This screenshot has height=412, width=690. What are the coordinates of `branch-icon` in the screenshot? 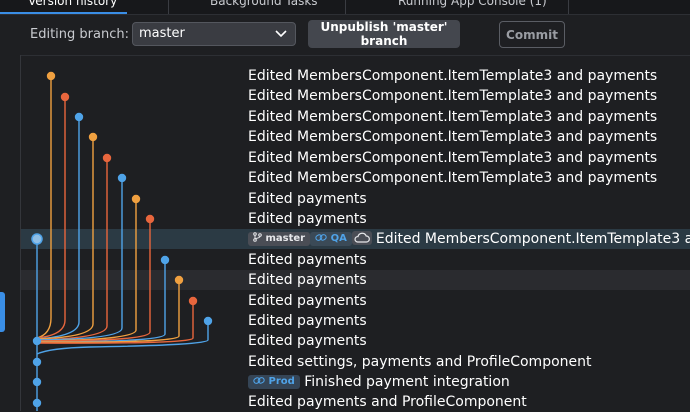 It's located at (257, 237).